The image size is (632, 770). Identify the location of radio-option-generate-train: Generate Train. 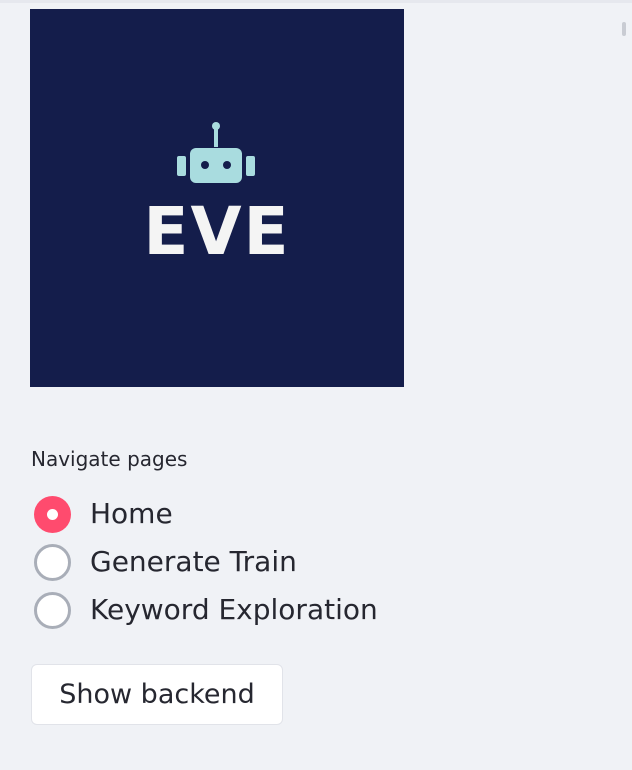
(206, 562).